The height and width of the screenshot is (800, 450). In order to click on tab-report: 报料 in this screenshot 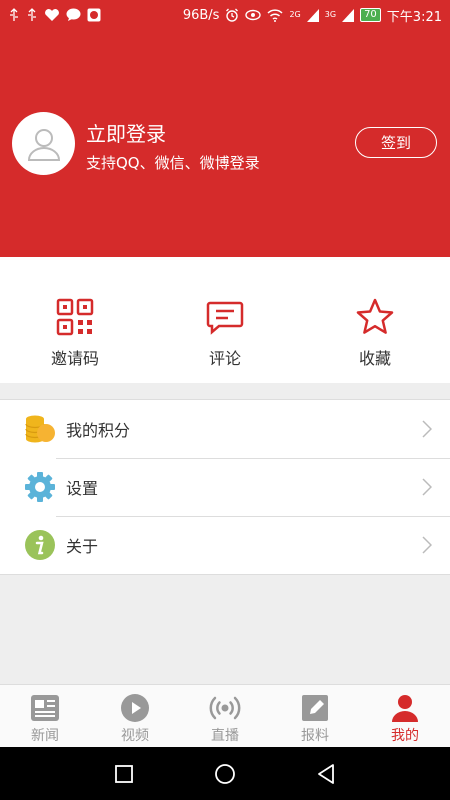, I will do `click(315, 716)`.